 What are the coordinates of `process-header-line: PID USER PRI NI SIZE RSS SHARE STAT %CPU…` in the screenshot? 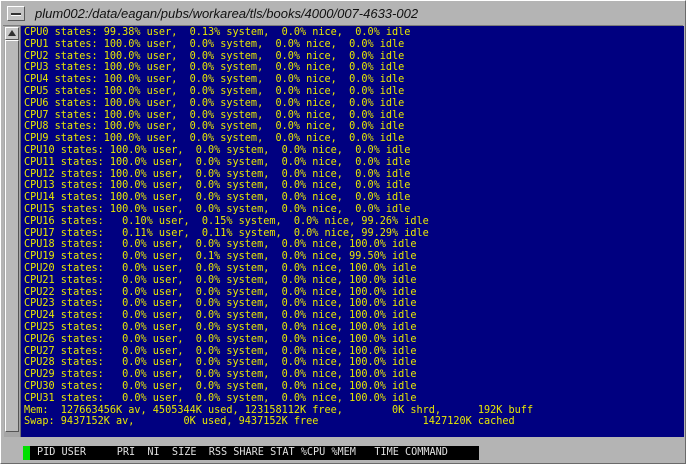 It's located at (251, 453).